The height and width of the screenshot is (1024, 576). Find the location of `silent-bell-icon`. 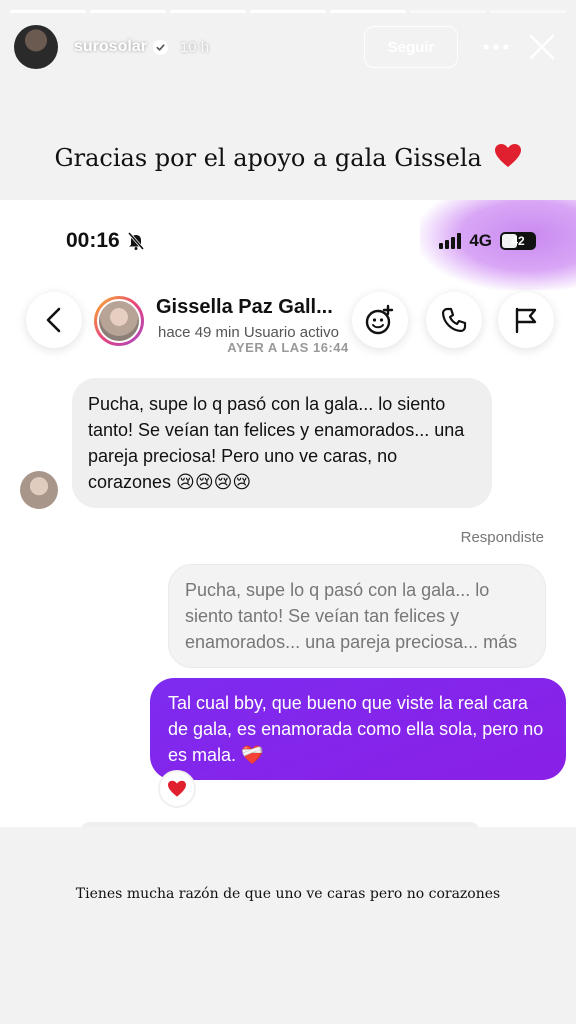

silent-bell-icon is located at coordinates (135, 241).